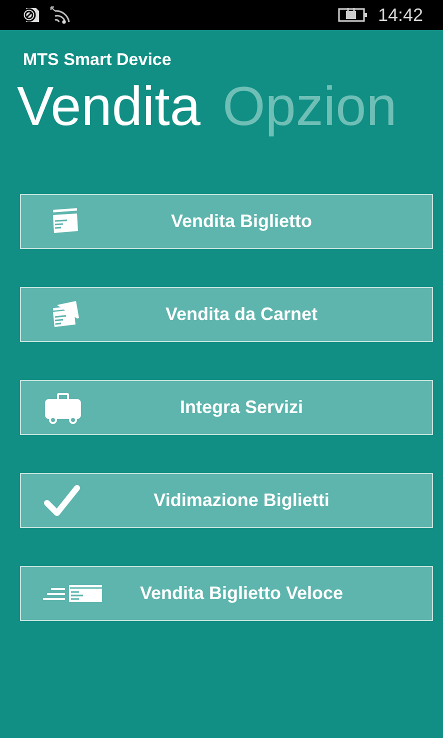 The image size is (443, 738). I want to click on wifi-icon, so click(60, 15).